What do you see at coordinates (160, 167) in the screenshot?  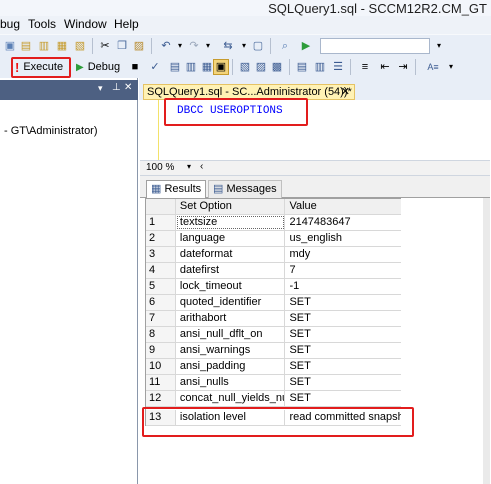 I see `zoom-level: 100 %` at bounding box center [160, 167].